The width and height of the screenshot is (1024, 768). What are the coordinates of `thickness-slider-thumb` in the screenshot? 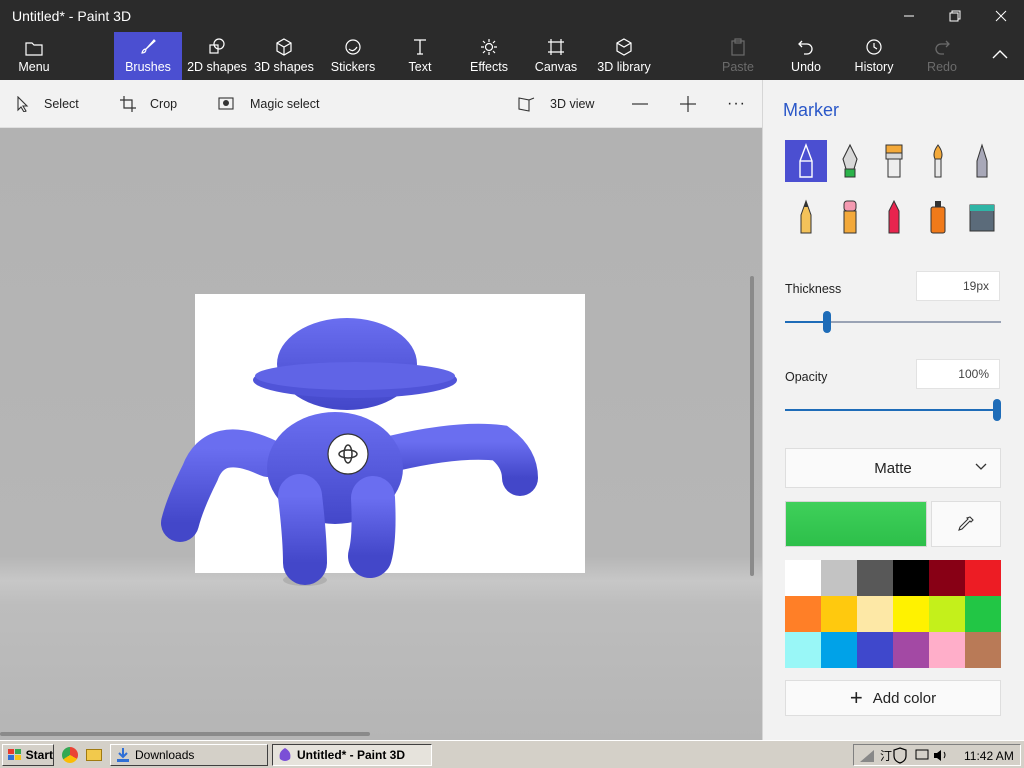 It's located at (827, 322).